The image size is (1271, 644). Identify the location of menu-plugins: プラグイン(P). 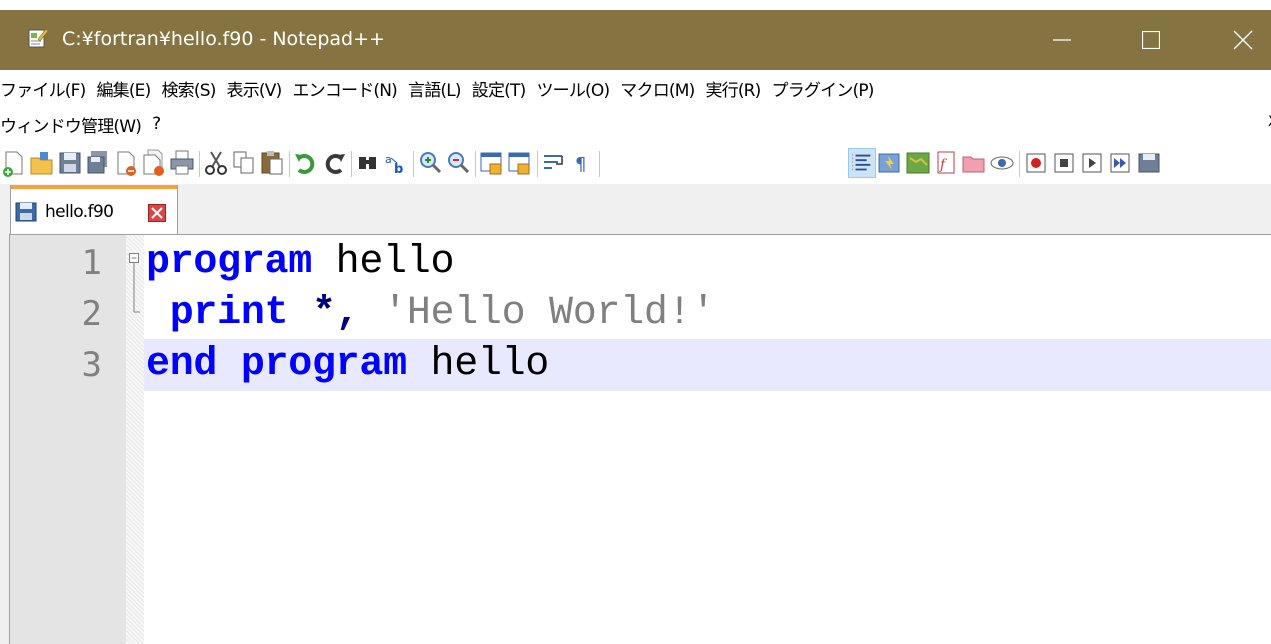
(825, 88).